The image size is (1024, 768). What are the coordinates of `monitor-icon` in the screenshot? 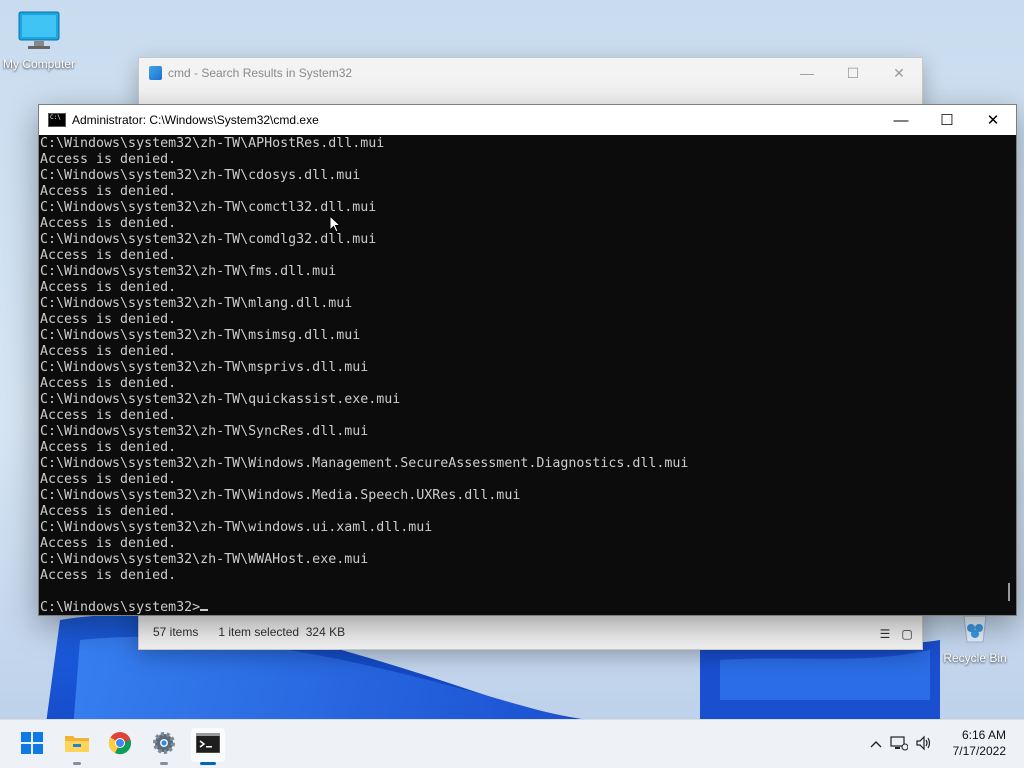 It's located at (39, 33).